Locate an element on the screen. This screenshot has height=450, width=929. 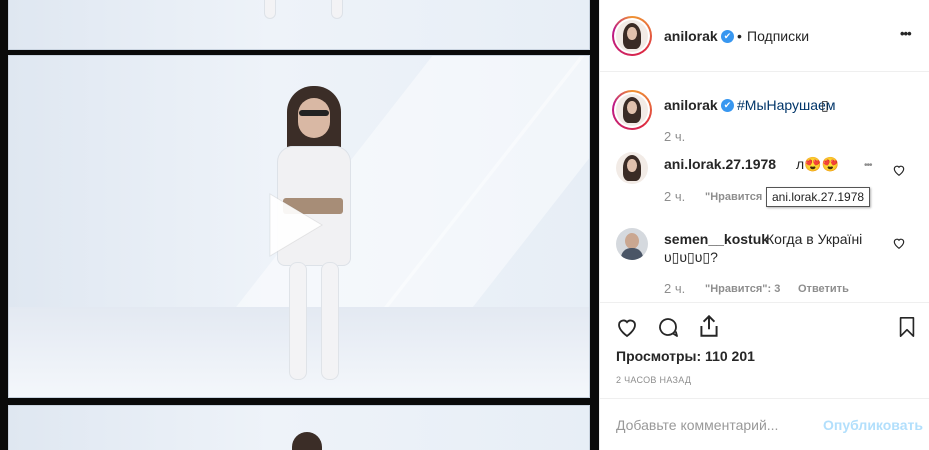
following-button: Подписки is located at coordinates (778, 36).